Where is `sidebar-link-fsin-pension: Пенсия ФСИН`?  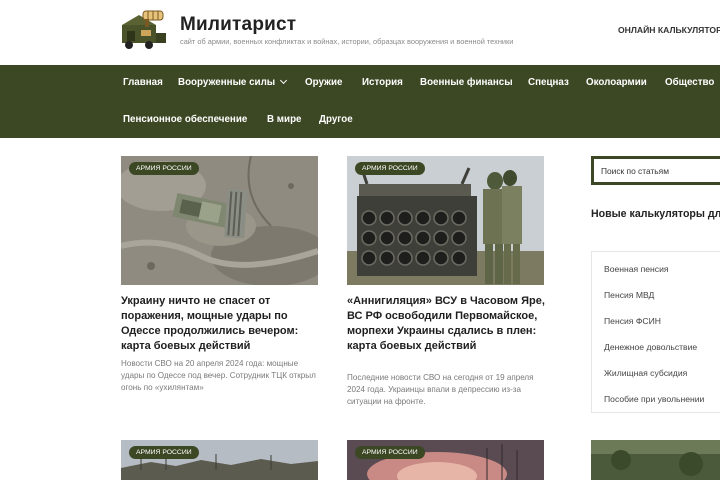
sidebar-link-fsin-pension: Пенсия ФСИН is located at coordinates (656, 321).